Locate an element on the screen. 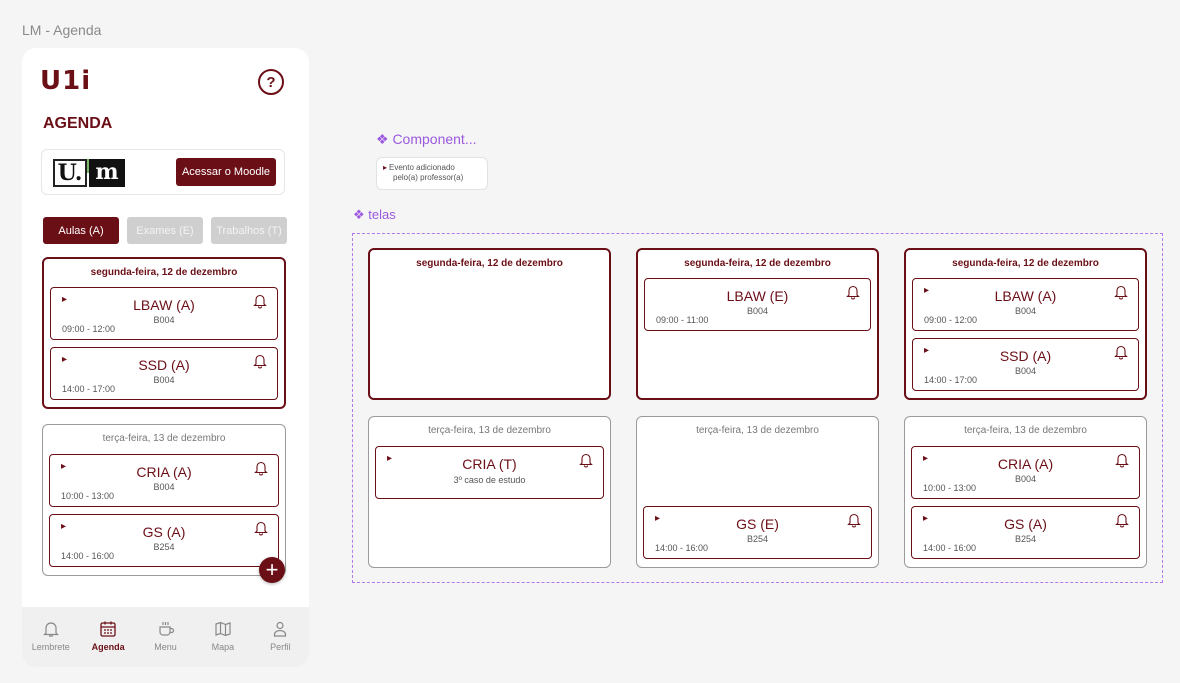 This screenshot has width=1180, height=683. component-line2: pelo(a) professor(a) is located at coordinates (428, 177).